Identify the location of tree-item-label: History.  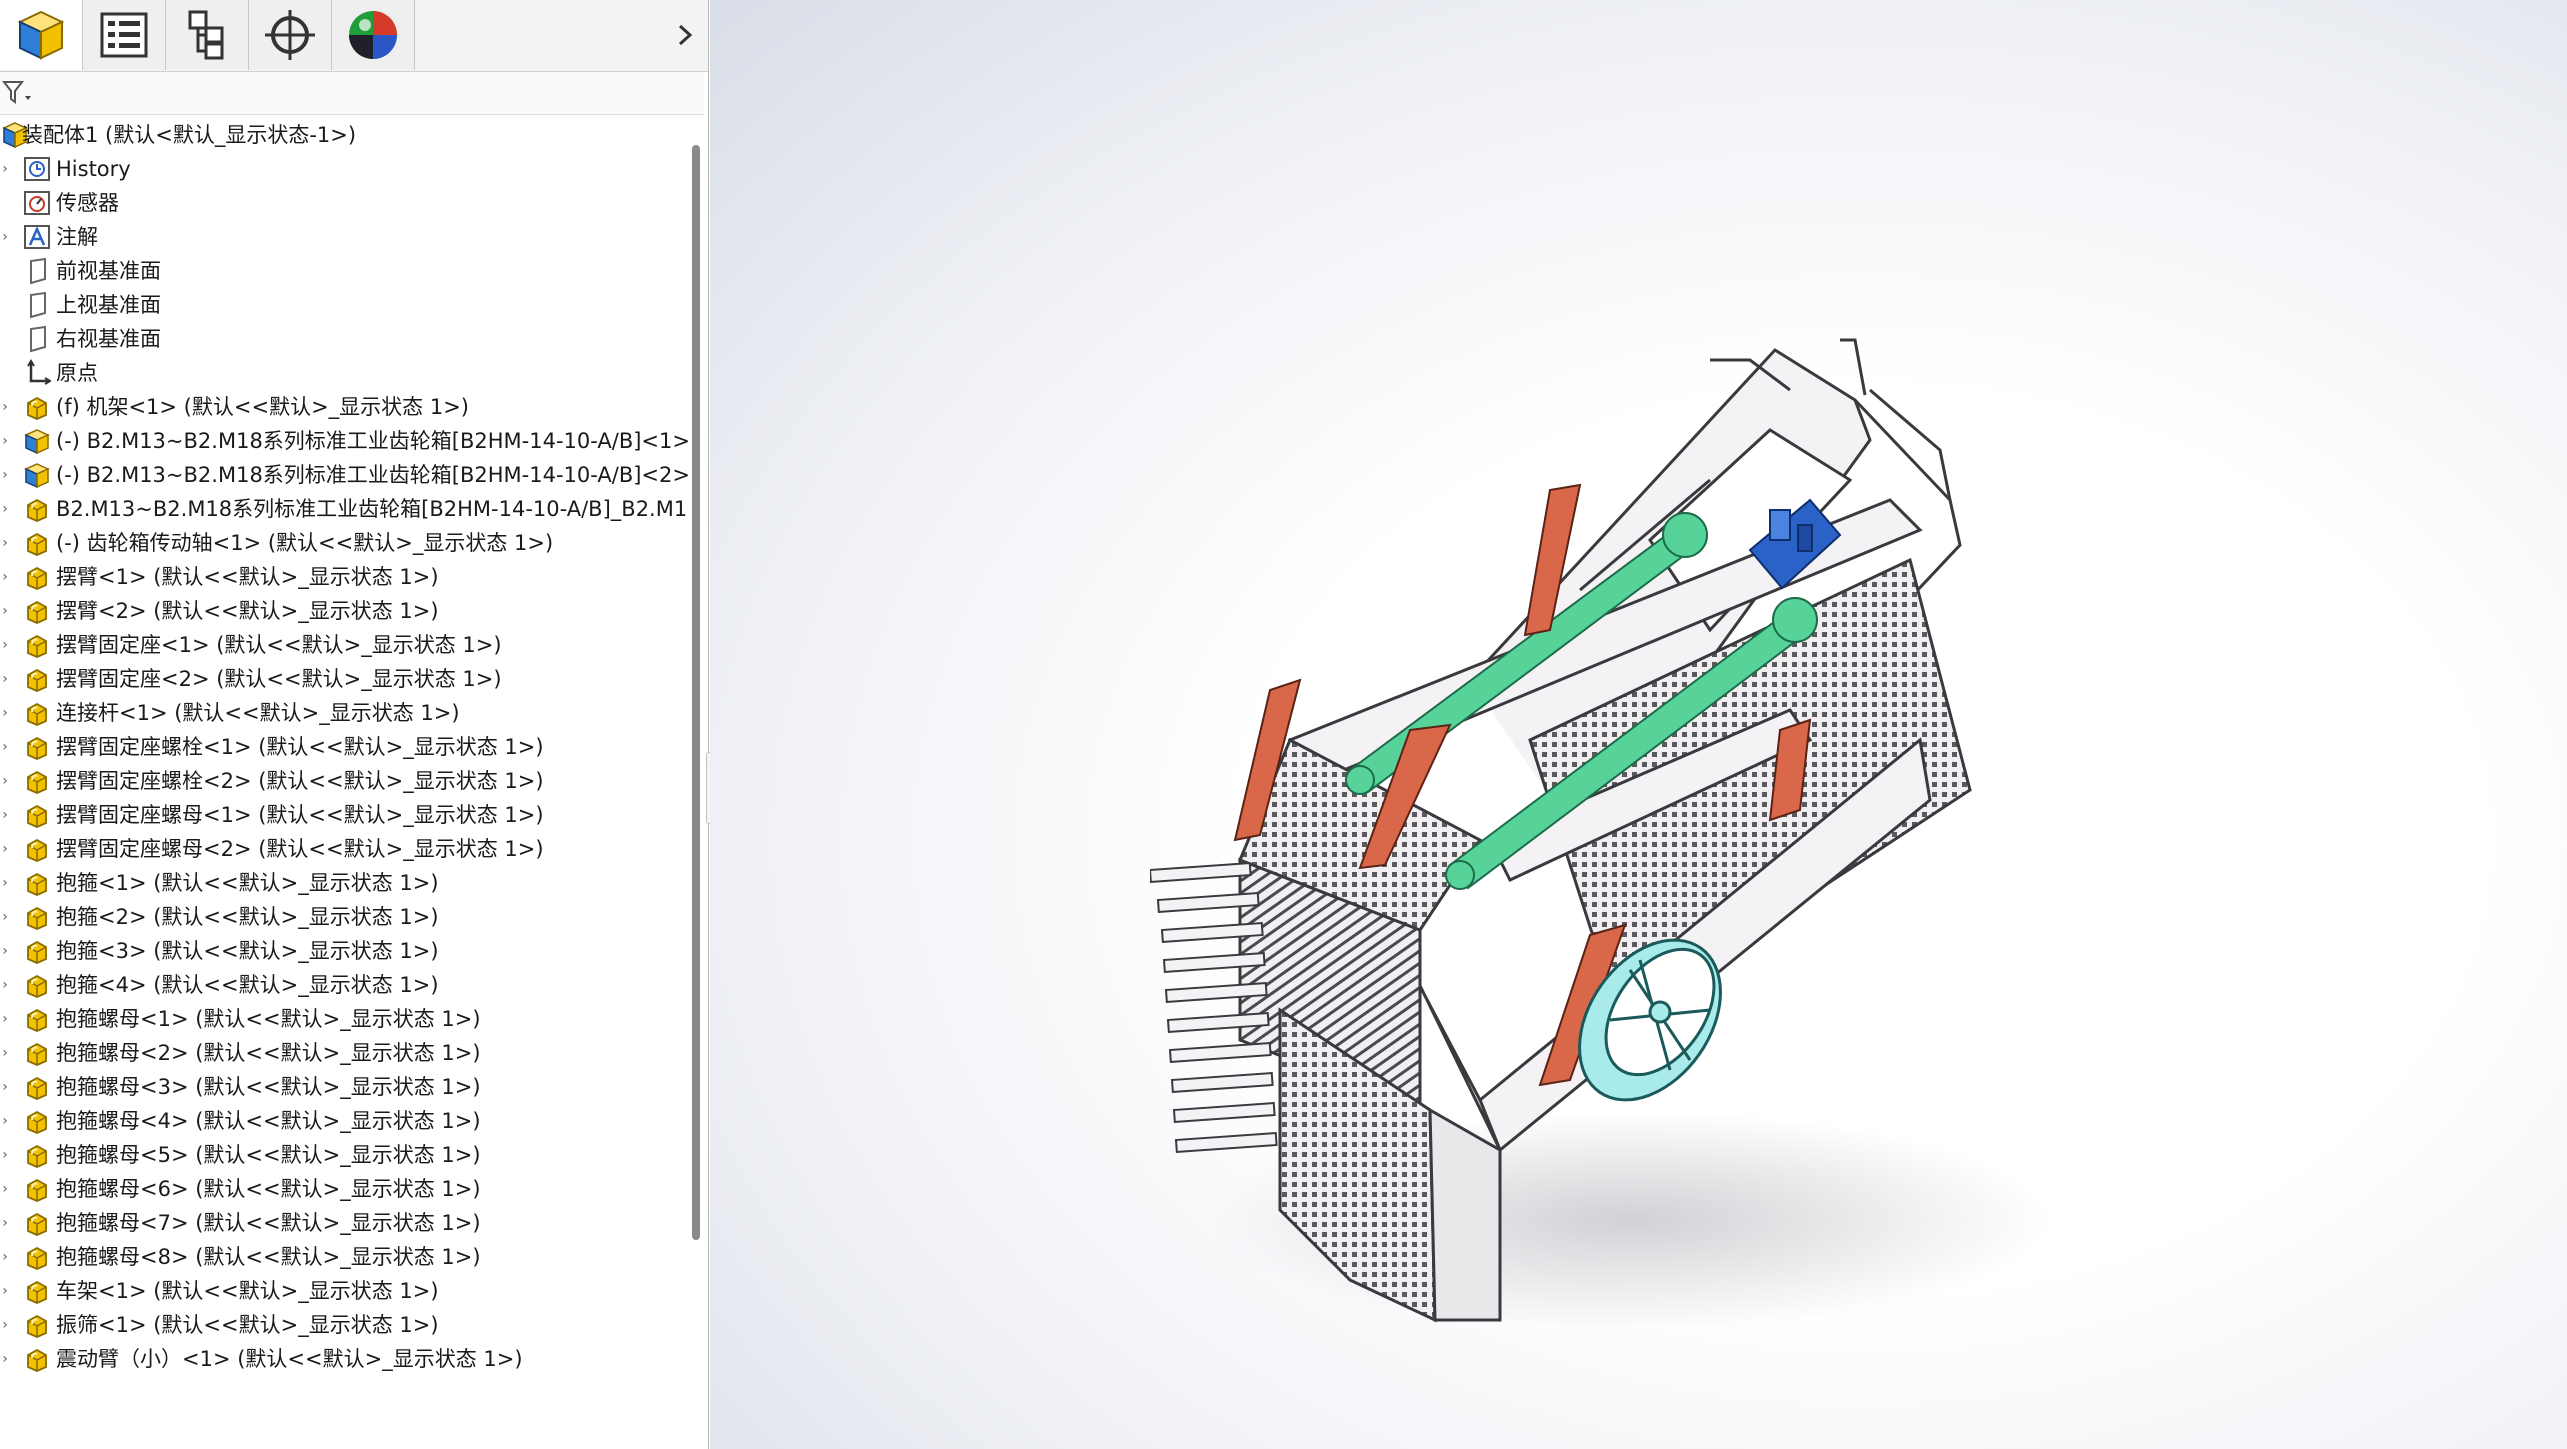
(93, 169).